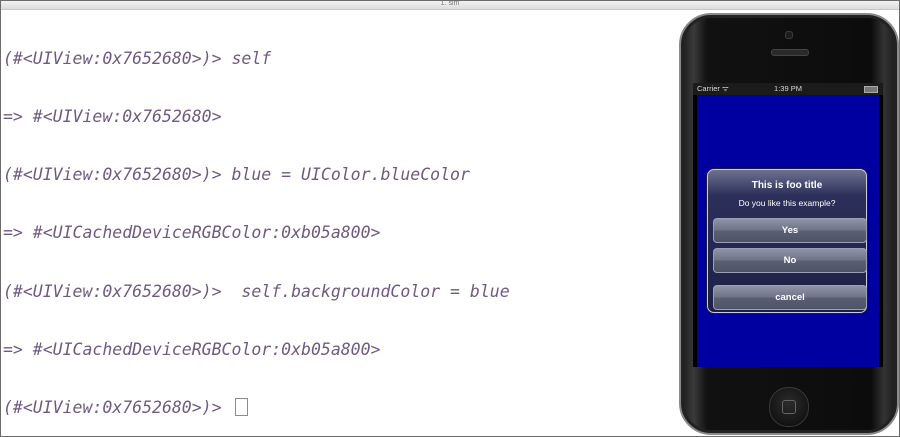 The height and width of the screenshot is (437, 900). I want to click on terminal-line: => #<UIView:0x7652680>, so click(112, 117).